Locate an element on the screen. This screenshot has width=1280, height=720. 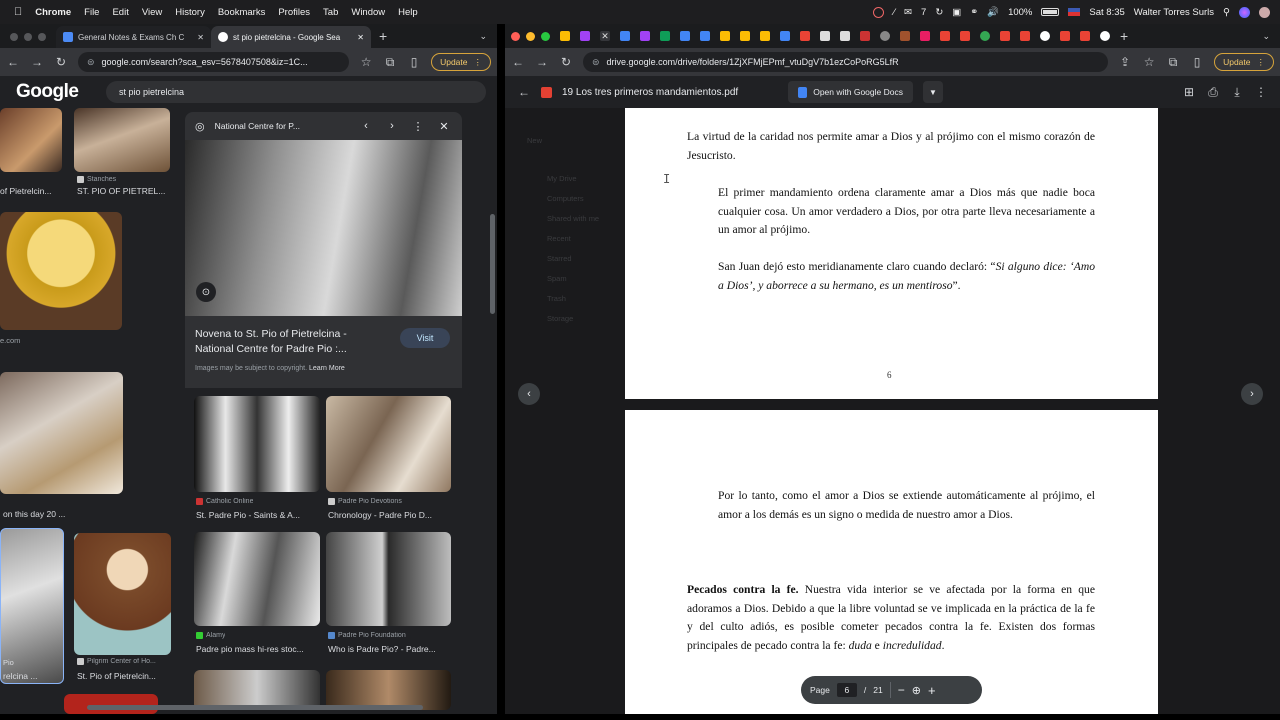
horizontal-scrollbar is located at coordinates (255, 707).